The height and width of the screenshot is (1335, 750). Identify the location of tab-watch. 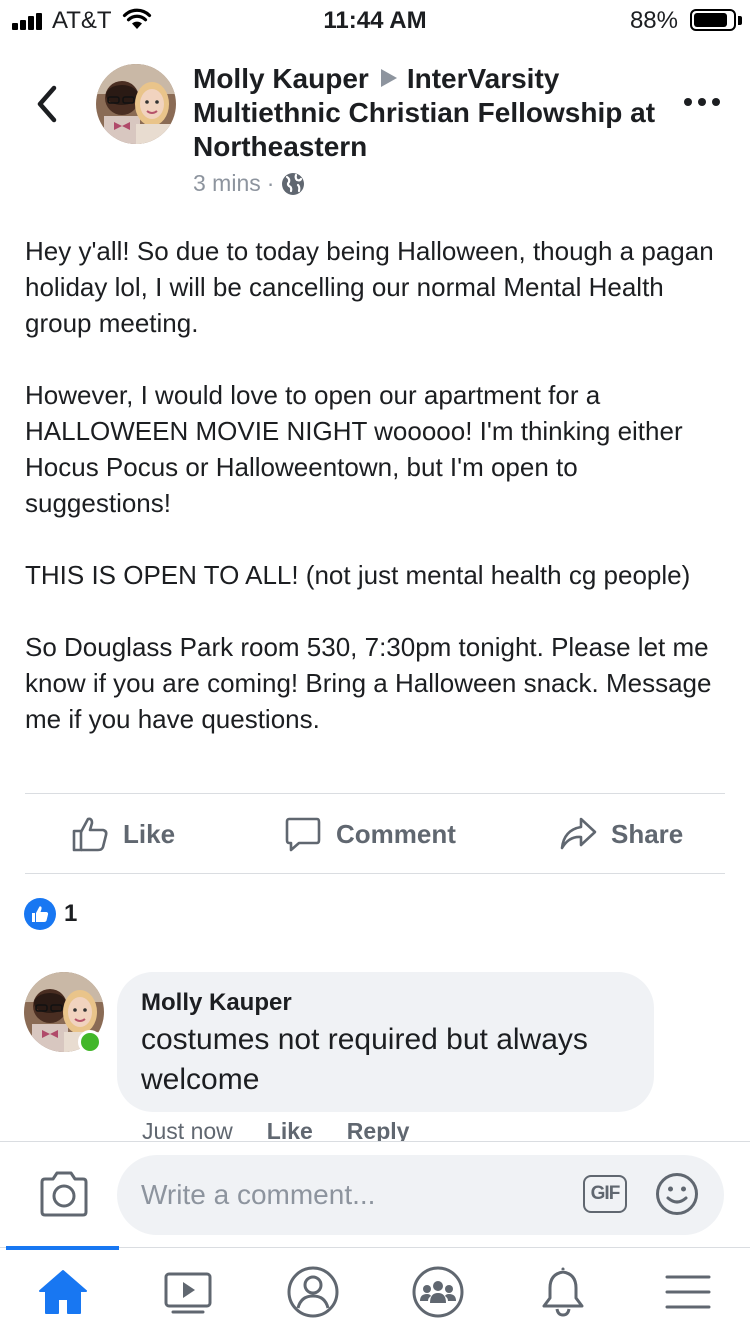
(187, 1291).